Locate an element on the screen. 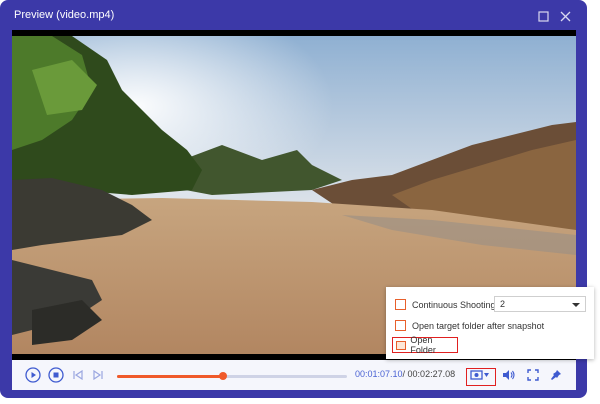 The height and width of the screenshot is (404, 600). volume-icon is located at coordinates (509, 375).